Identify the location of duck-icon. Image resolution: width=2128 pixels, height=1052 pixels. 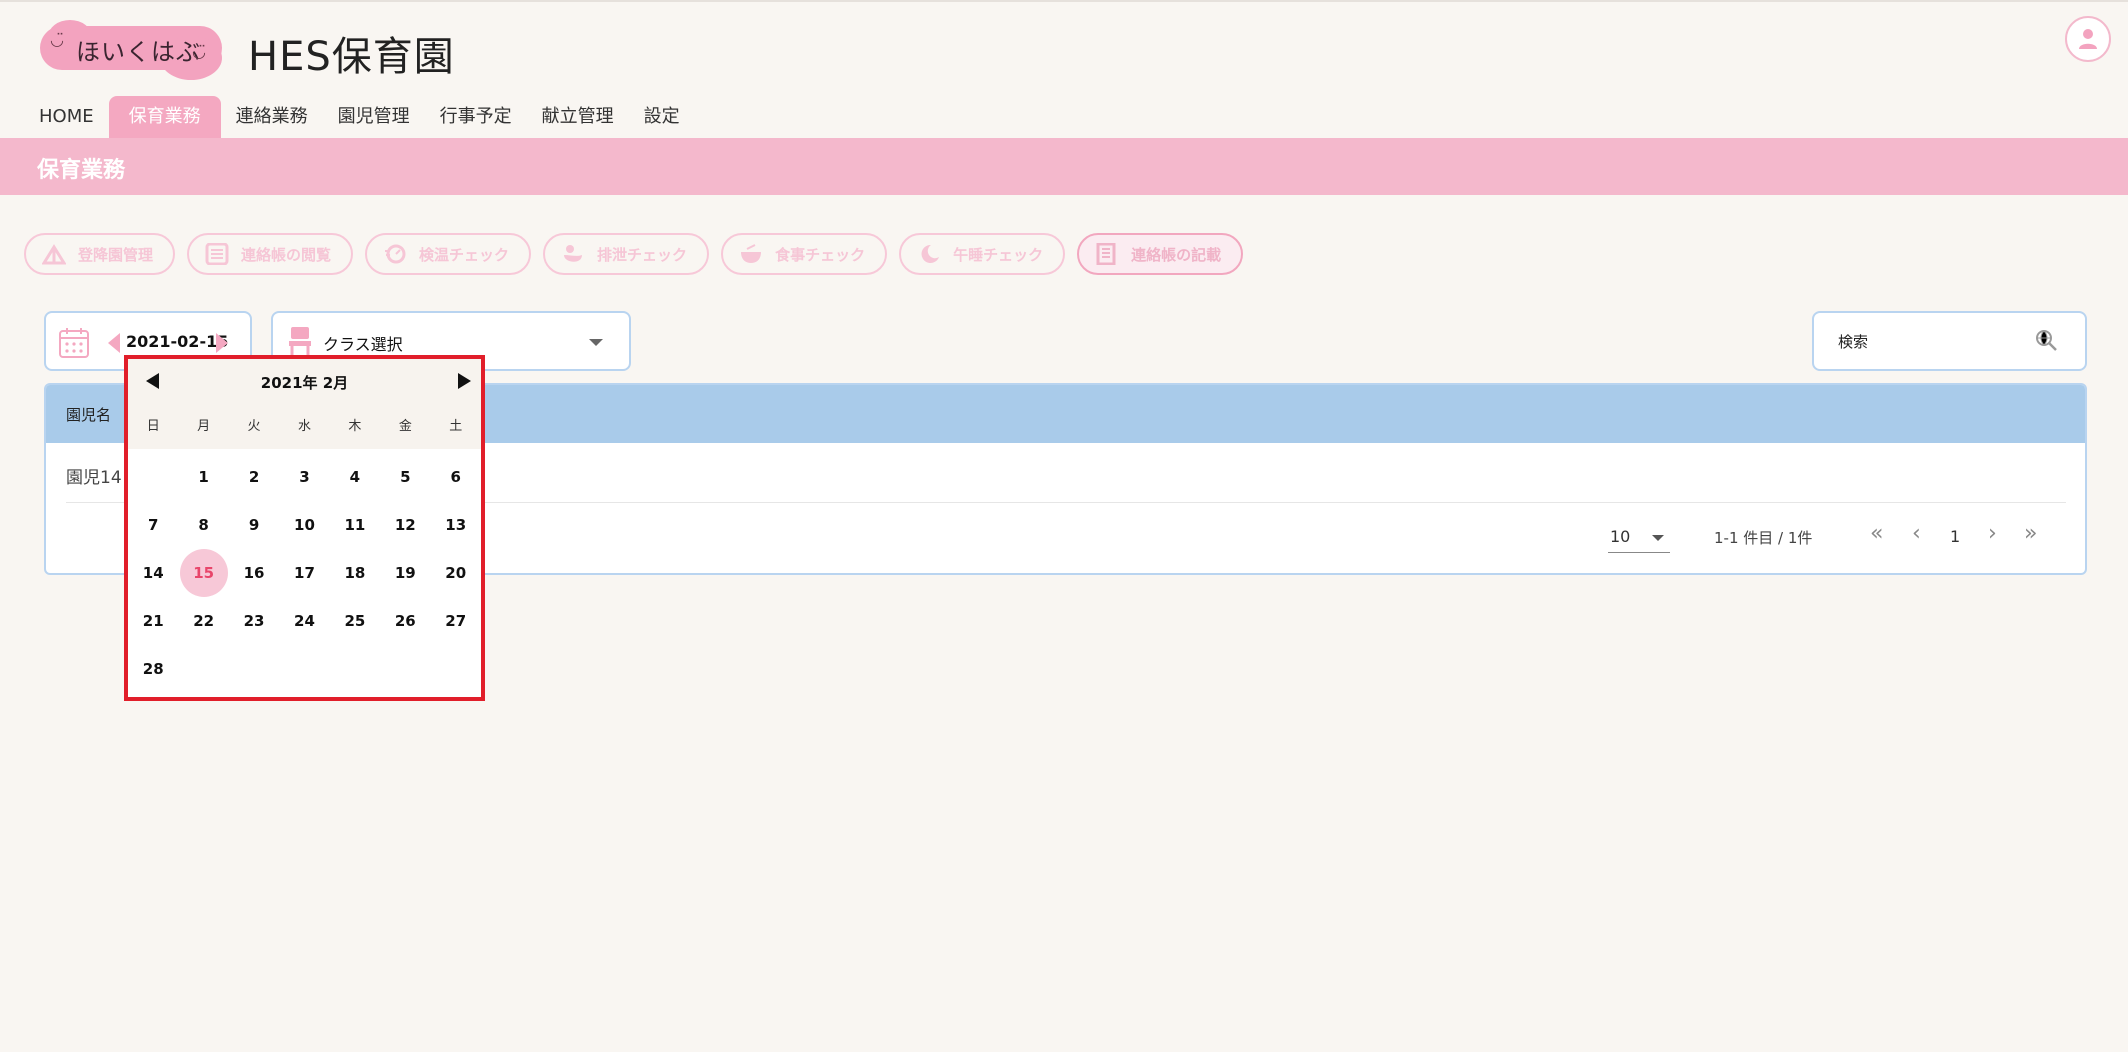
(573, 253).